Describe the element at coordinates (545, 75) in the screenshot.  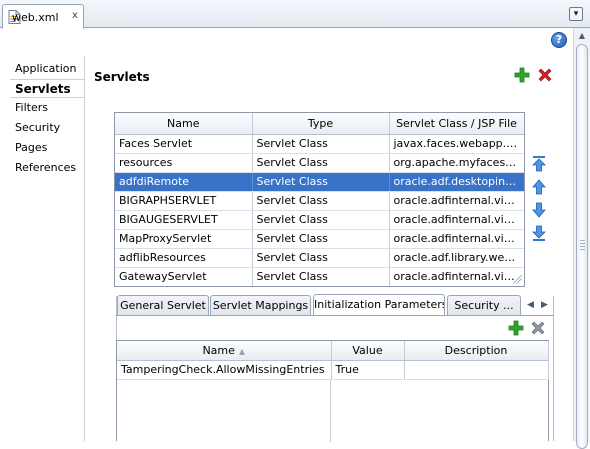
I see `delete-servlet-button` at that location.